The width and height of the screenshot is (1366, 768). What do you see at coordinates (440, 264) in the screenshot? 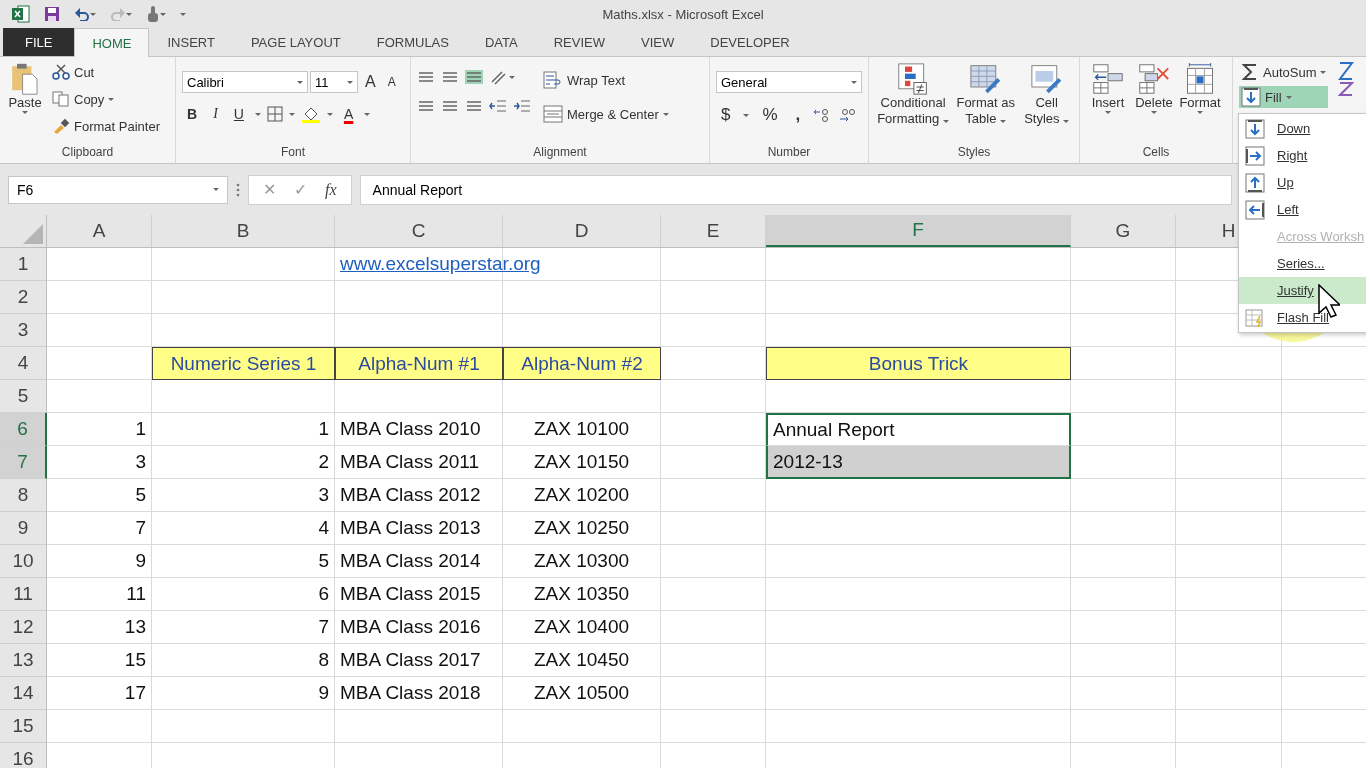
I see `link: www.excelsuperstar.org` at bounding box center [440, 264].